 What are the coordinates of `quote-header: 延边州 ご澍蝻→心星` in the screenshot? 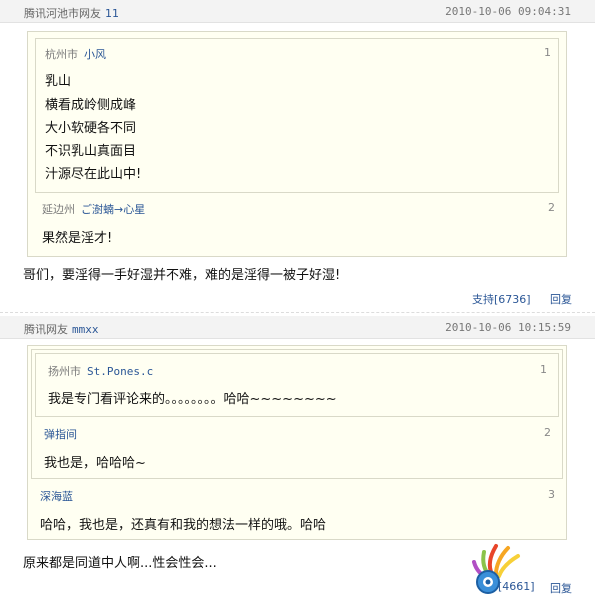 It's located at (93, 209).